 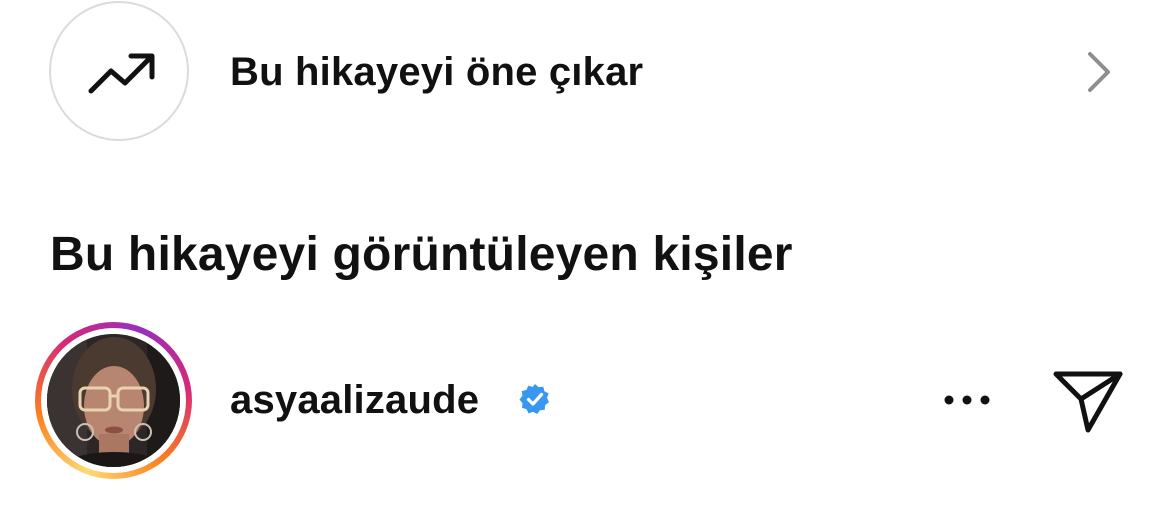 I want to click on verified-badge-icon, so click(x=534, y=399).